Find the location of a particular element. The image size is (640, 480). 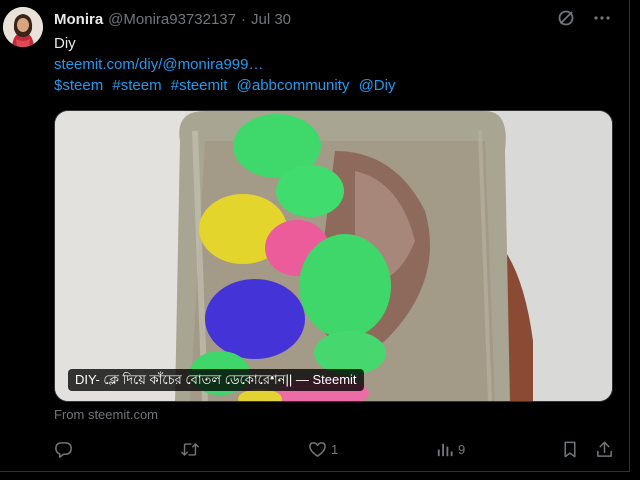

views-count: 9 is located at coordinates (462, 449).